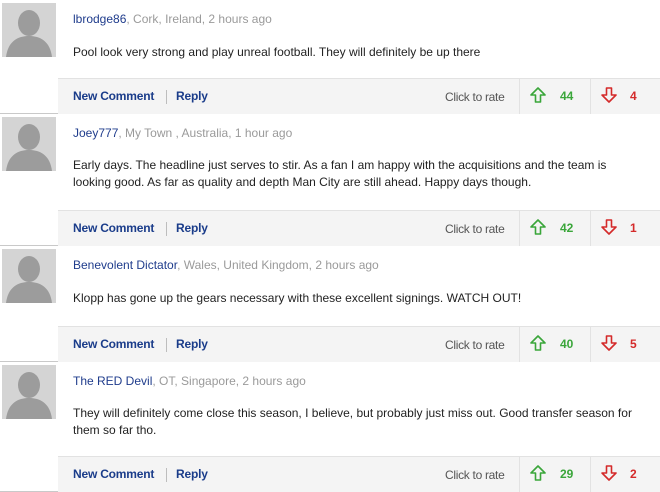 The image size is (660, 492). I want to click on comment-meta: Joey777, My Town , Australia, 1 hour ago, so click(182, 133).